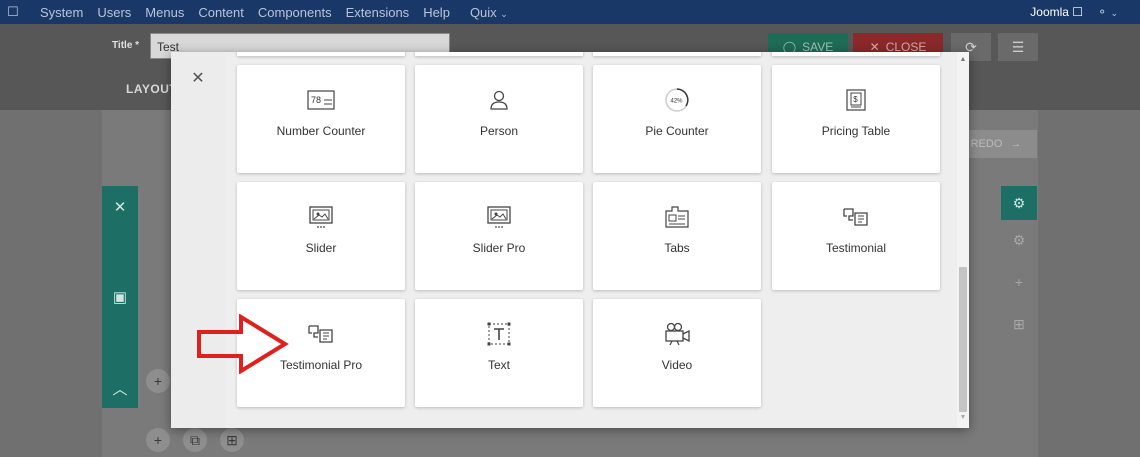 The width and height of the screenshot is (1140, 457). Describe the element at coordinates (677, 217) in the screenshot. I see `tabs-icon` at that location.